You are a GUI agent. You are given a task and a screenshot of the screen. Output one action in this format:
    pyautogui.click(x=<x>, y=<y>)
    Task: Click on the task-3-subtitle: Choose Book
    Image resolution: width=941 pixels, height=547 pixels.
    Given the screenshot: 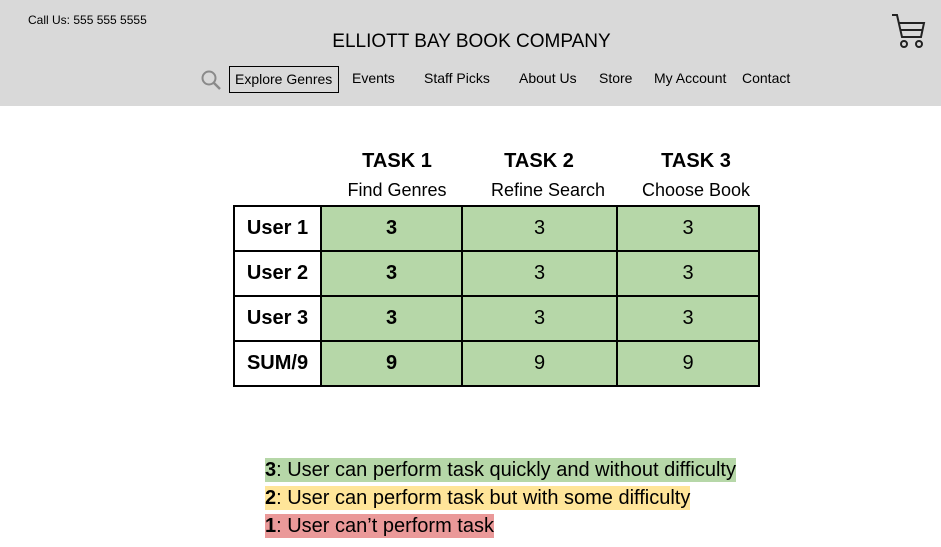 What is the action you would take?
    pyautogui.click(x=696, y=190)
    